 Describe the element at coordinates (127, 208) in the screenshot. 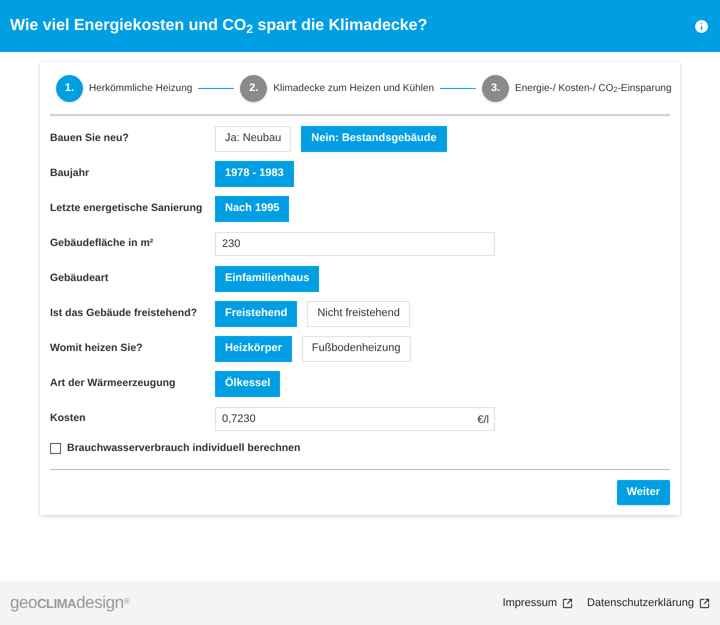

I see `field-label: Letzte energetische Sanierung` at that location.